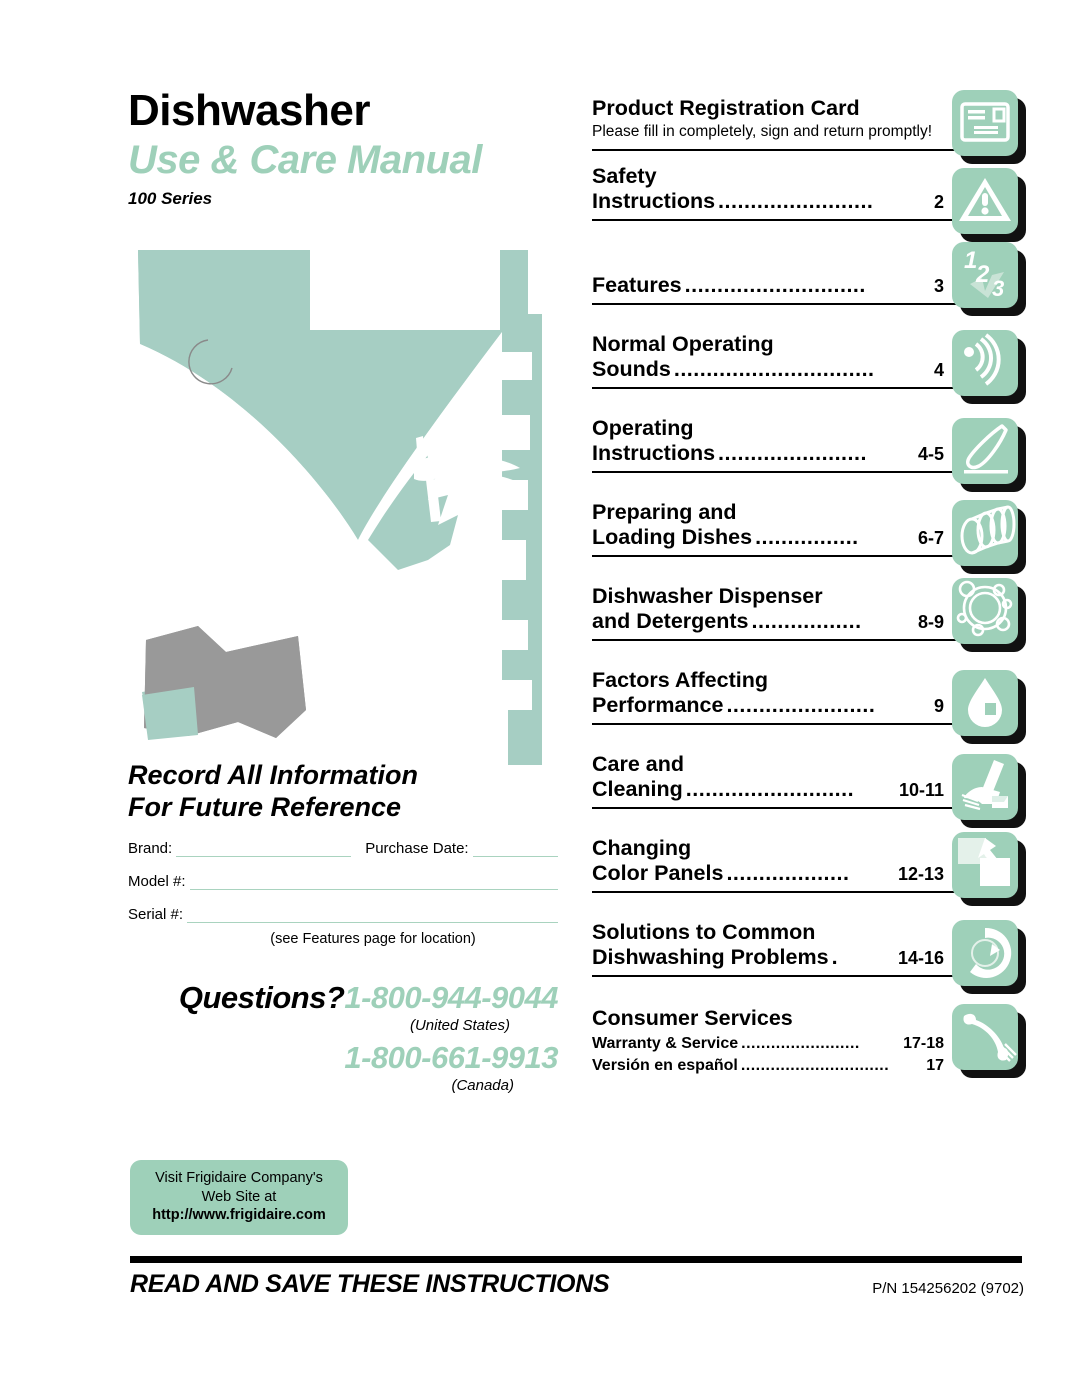  I want to click on toc-title-2: Features, so click(637, 285).